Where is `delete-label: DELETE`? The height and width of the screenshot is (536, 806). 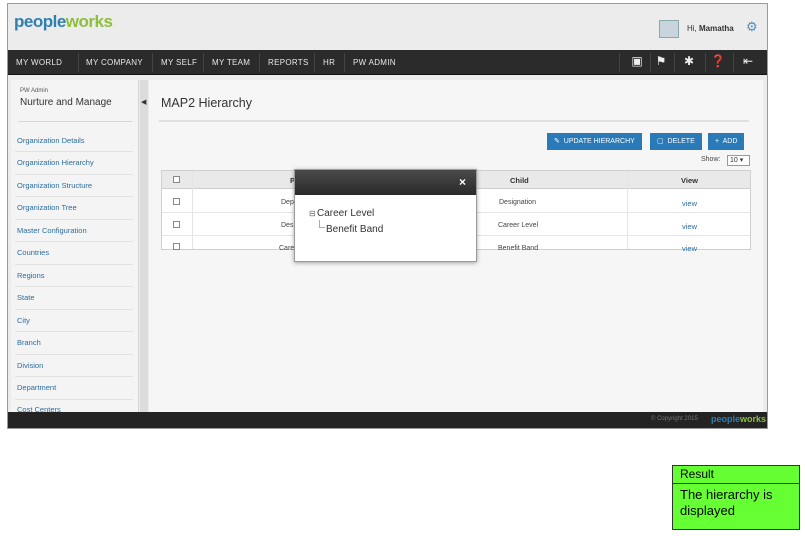
delete-label: DELETE is located at coordinates (681, 141).